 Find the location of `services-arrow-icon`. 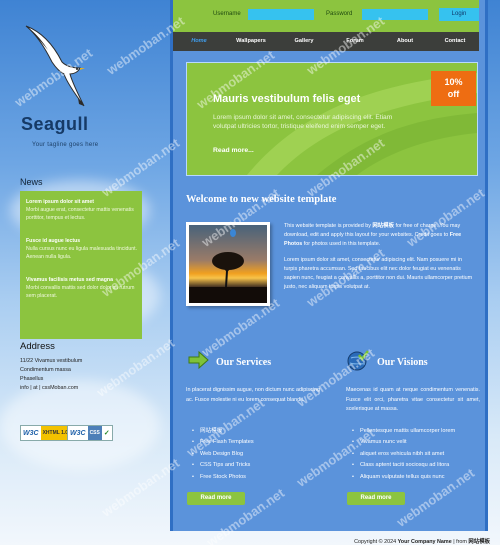

services-arrow-icon is located at coordinates (198, 360).